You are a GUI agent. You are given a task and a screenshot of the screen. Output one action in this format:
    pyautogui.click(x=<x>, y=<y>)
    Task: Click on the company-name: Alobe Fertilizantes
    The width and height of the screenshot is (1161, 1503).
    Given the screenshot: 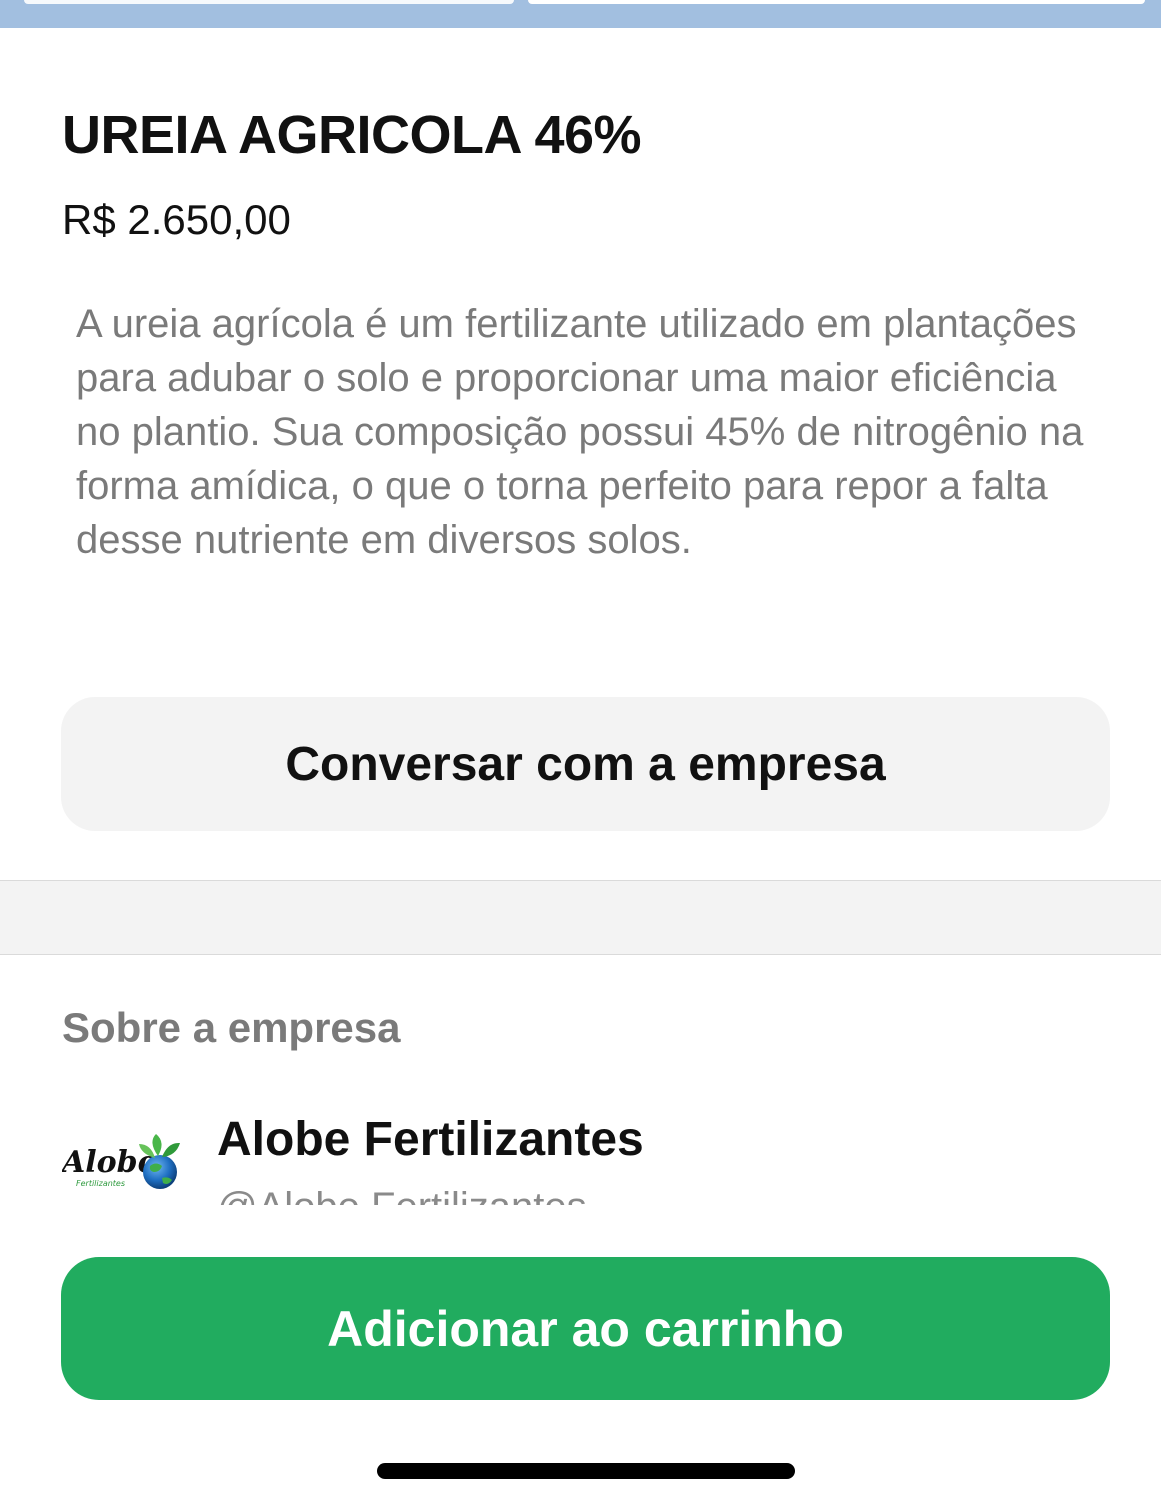 What is the action you would take?
    pyautogui.click(x=430, y=1139)
    